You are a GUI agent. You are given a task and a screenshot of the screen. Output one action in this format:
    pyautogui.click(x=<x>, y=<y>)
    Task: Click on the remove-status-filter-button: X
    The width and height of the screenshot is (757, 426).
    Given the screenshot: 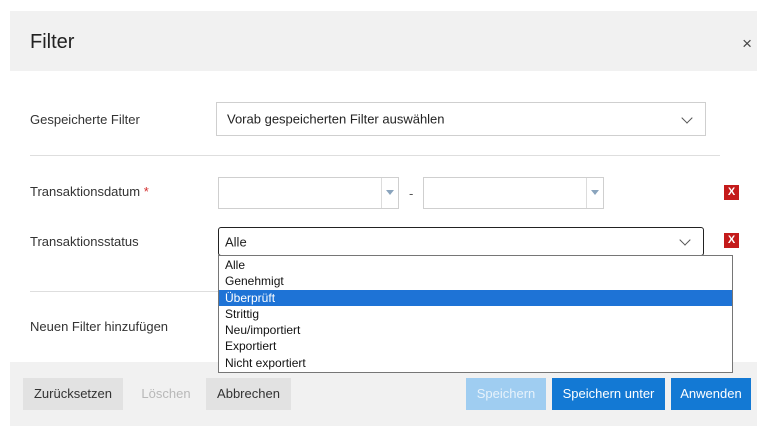 What is the action you would take?
    pyautogui.click(x=731, y=240)
    